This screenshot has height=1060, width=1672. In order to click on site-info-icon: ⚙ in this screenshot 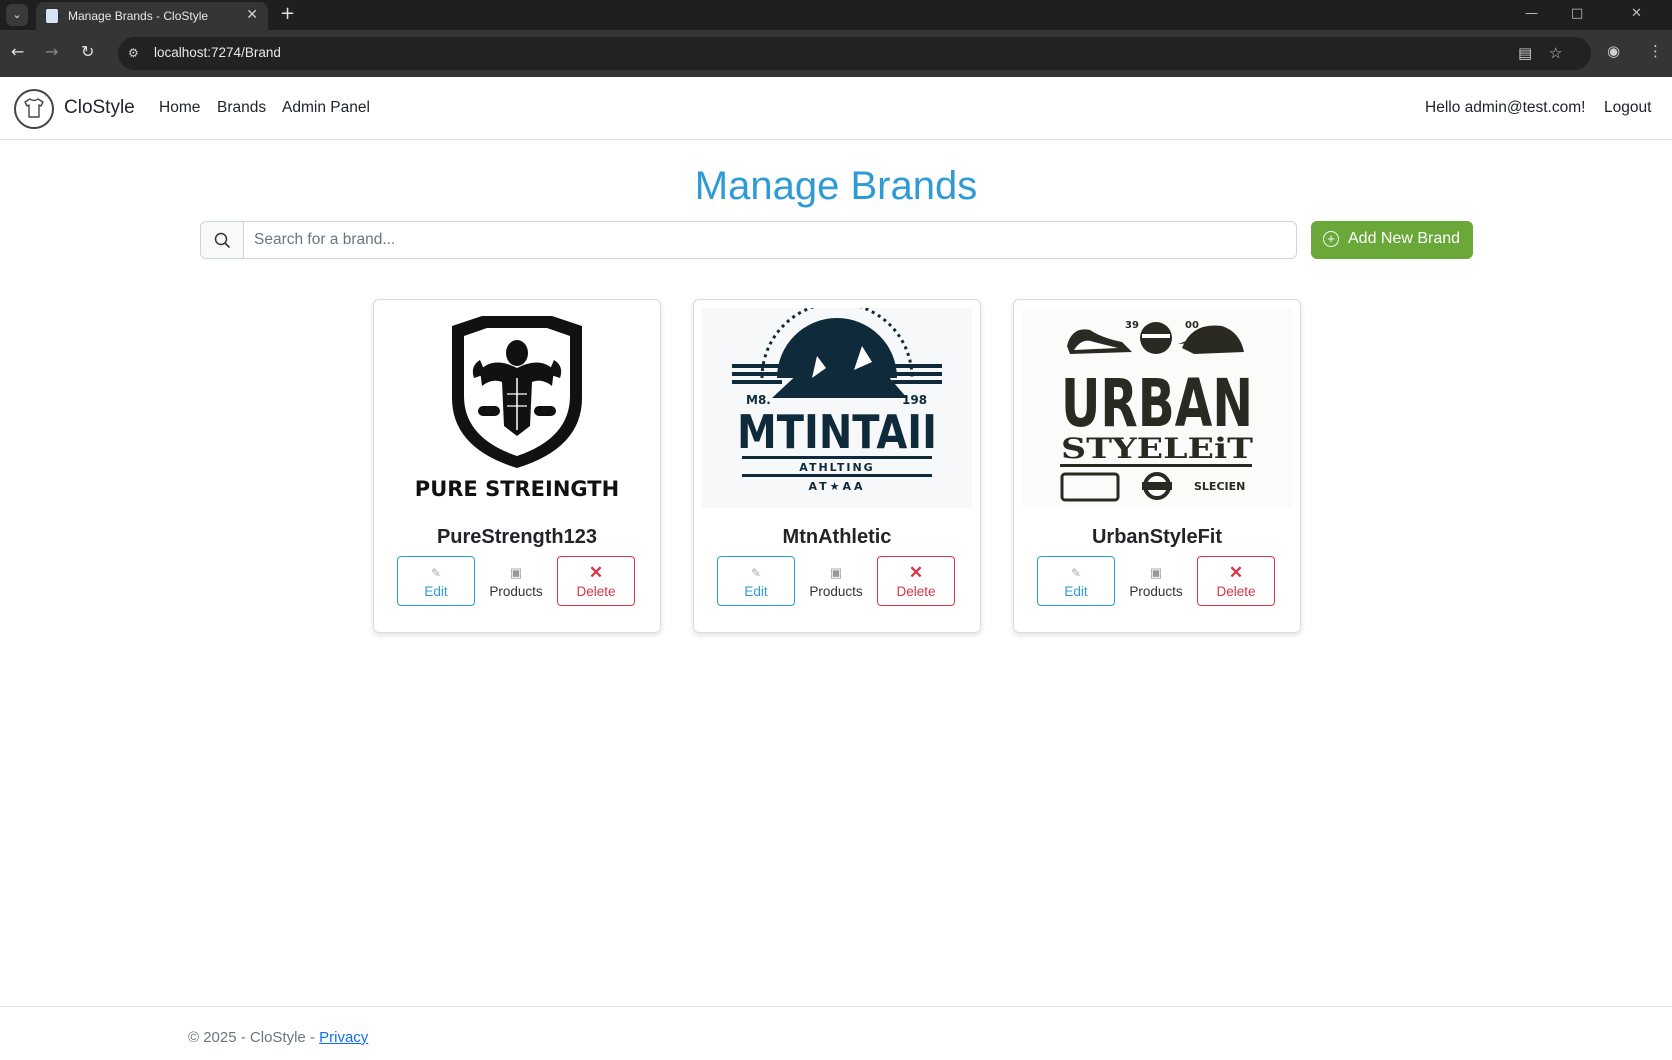, I will do `click(133, 53)`.